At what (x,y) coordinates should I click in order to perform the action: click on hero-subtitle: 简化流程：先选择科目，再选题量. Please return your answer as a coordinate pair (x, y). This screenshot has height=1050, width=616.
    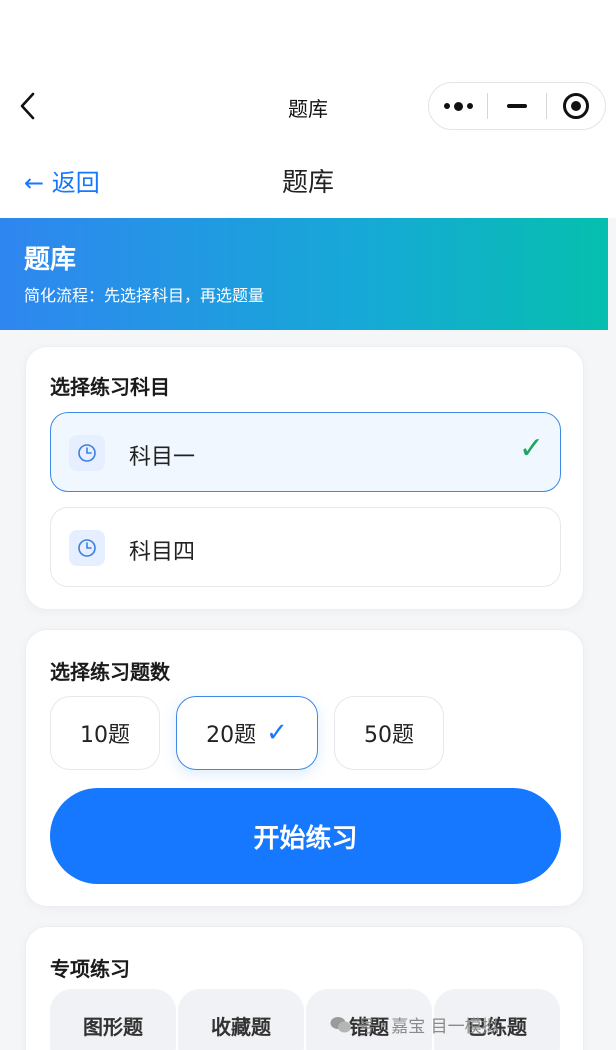
    Looking at the image, I should click on (144, 295).